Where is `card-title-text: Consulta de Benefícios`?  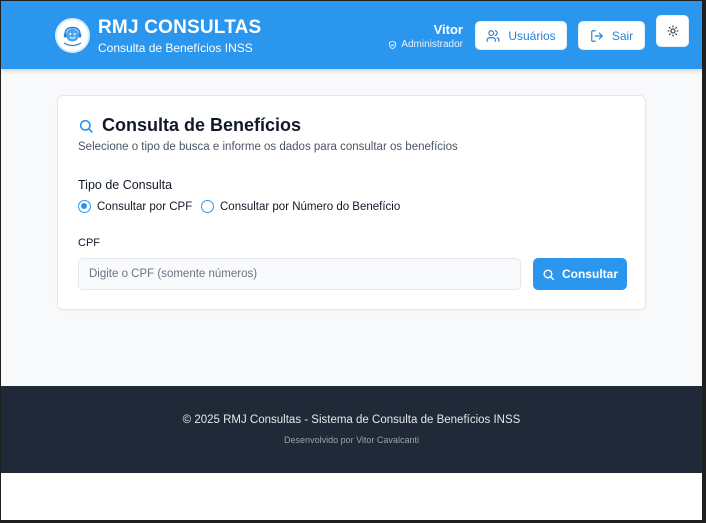 card-title-text: Consulta de Benefícios is located at coordinates (202, 125).